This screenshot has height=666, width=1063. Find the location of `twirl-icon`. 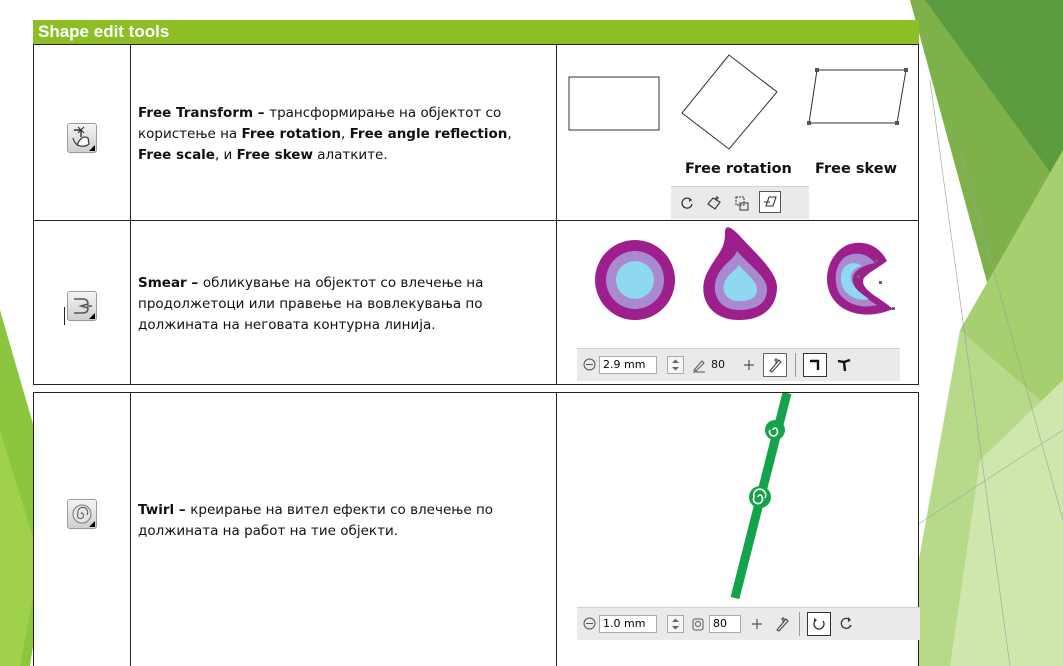

twirl-icon is located at coordinates (82, 514).